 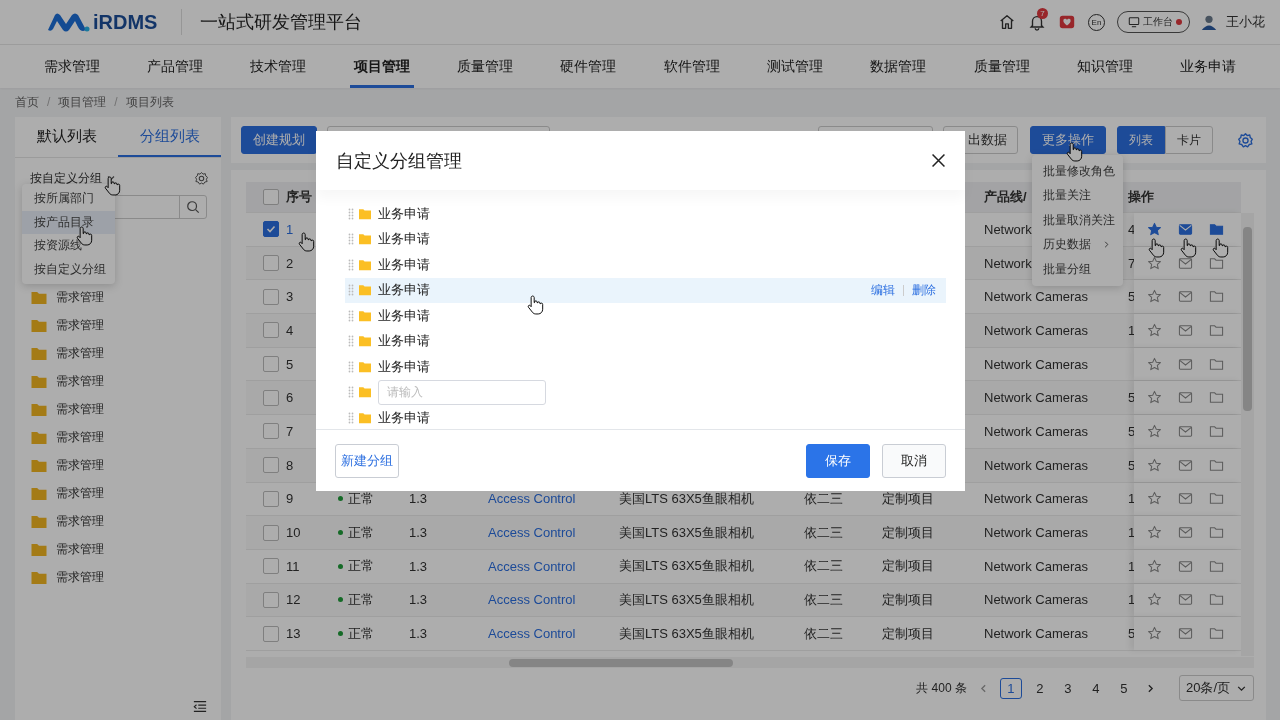 What do you see at coordinates (1077, 195) in the screenshot?
I see `menu-item: 批量关注` at bounding box center [1077, 195].